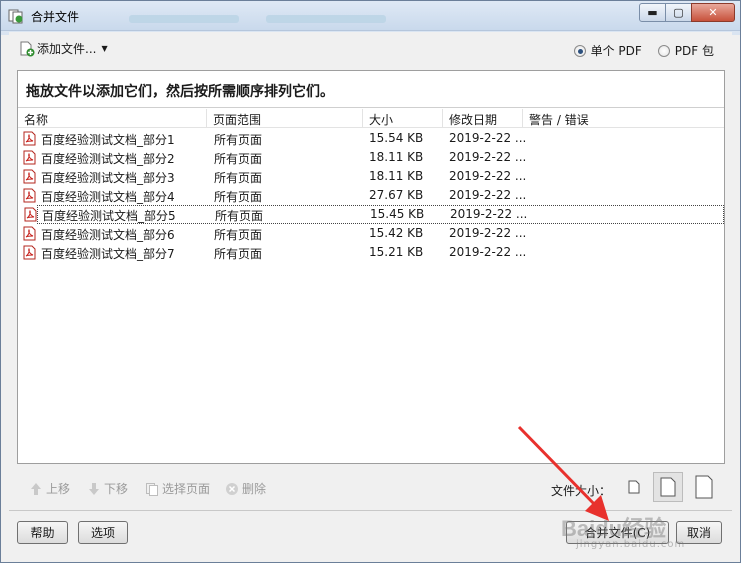 This screenshot has width=741, height=563. I want to click on help-button: 帮助, so click(42, 532).